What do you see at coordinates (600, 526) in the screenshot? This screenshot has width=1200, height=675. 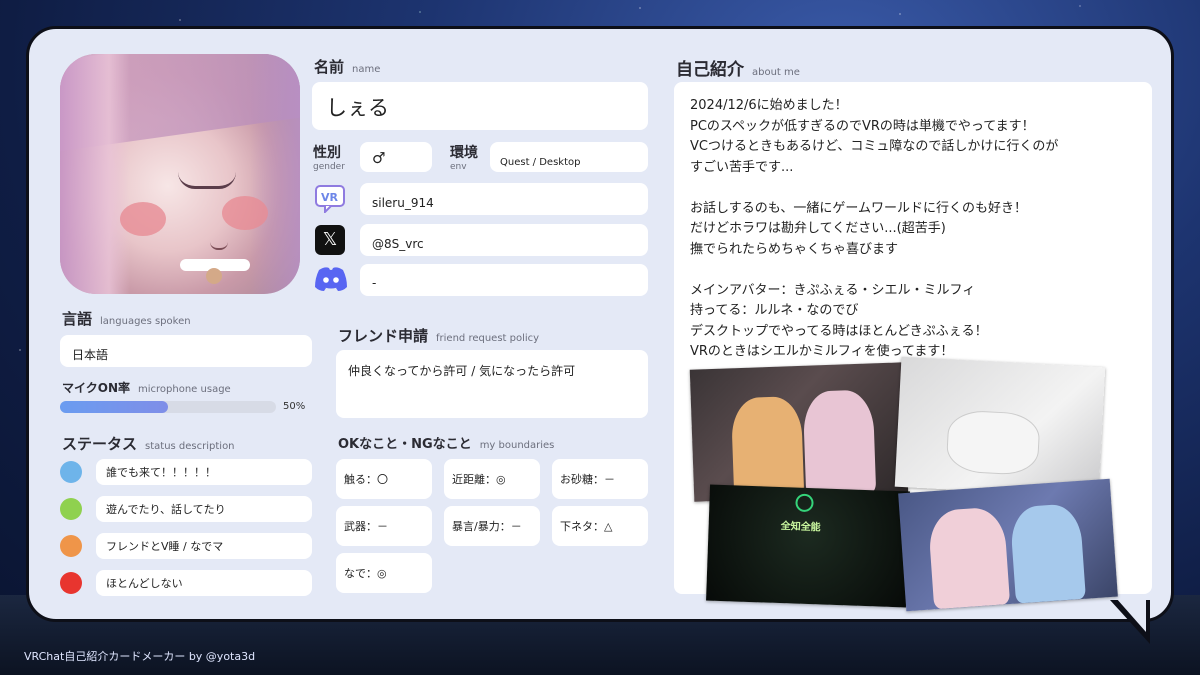 I see `boundary-item: 下ネタ：△` at bounding box center [600, 526].